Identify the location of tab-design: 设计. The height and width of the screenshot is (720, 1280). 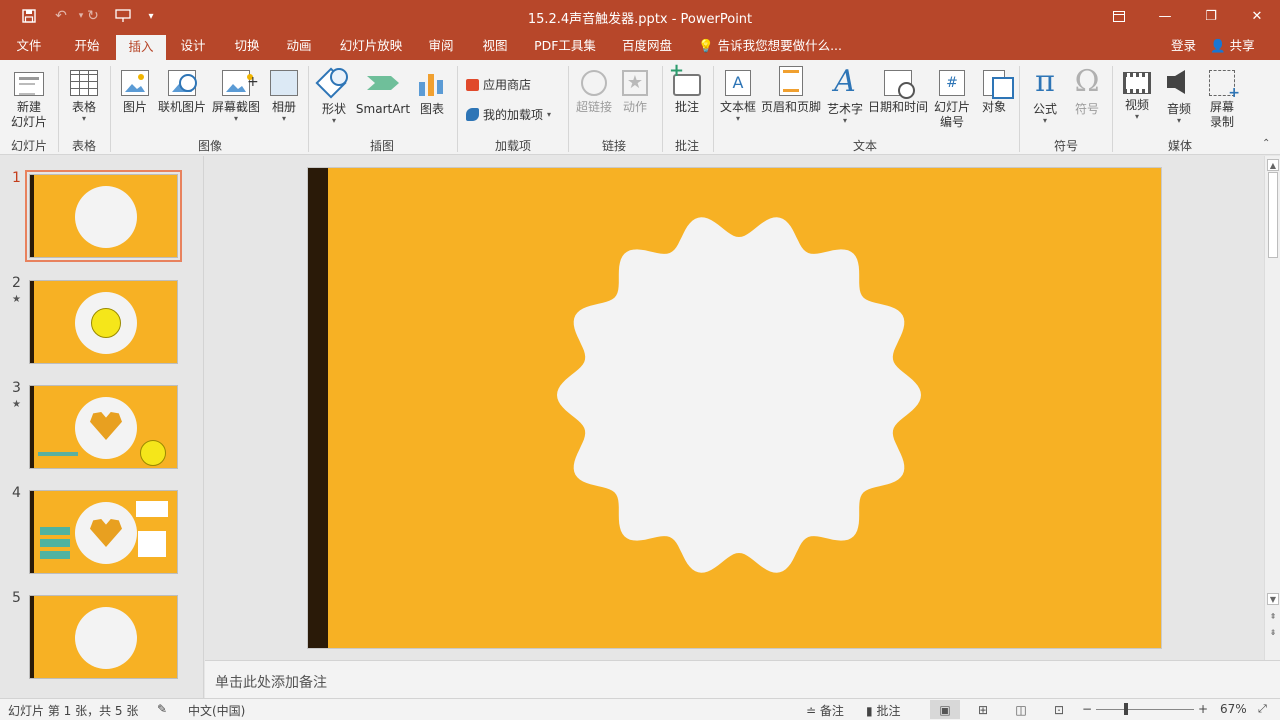
(193, 46).